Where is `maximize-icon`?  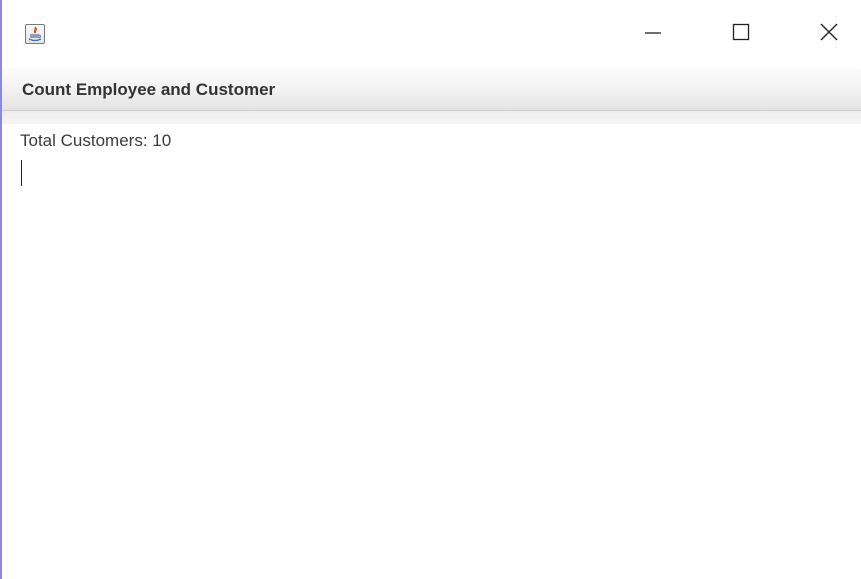
maximize-icon is located at coordinates (741, 34).